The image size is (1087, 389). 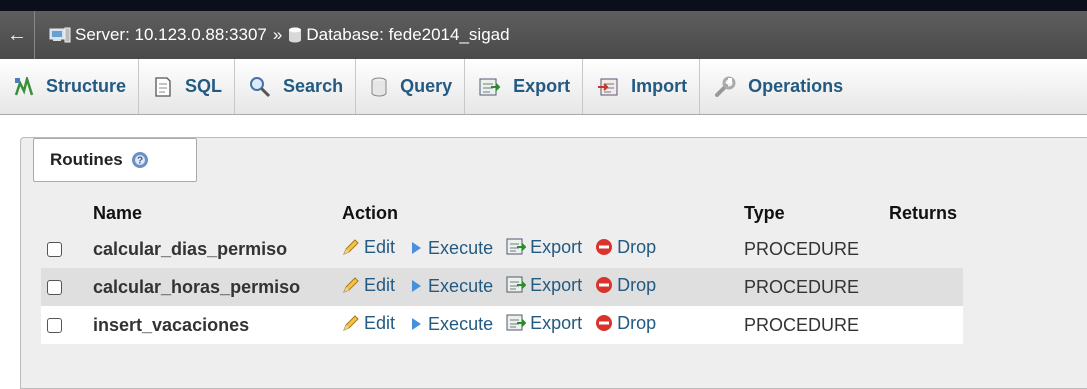 I want to click on routine-name: insert_vacaciones, so click(x=211, y=325).